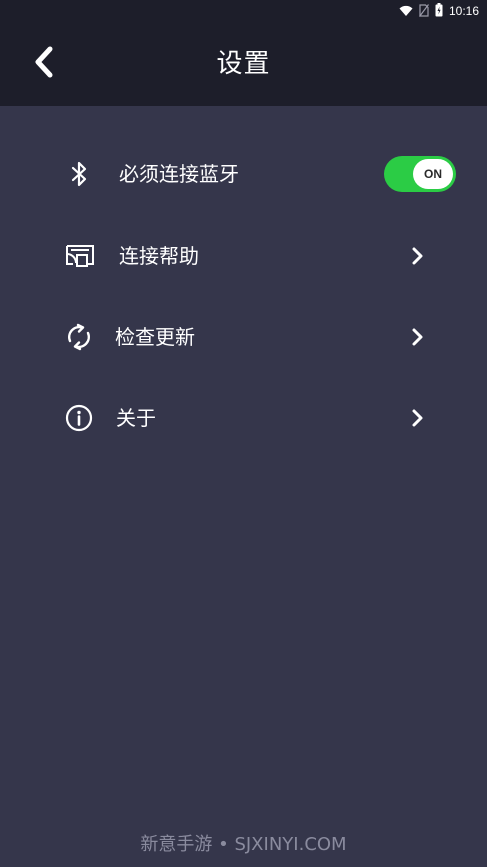 The width and height of the screenshot is (487, 867). What do you see at coordinates (463, 11) in the screenshot?
I see `status-time: 10:16` at bounding box center [463, 11].